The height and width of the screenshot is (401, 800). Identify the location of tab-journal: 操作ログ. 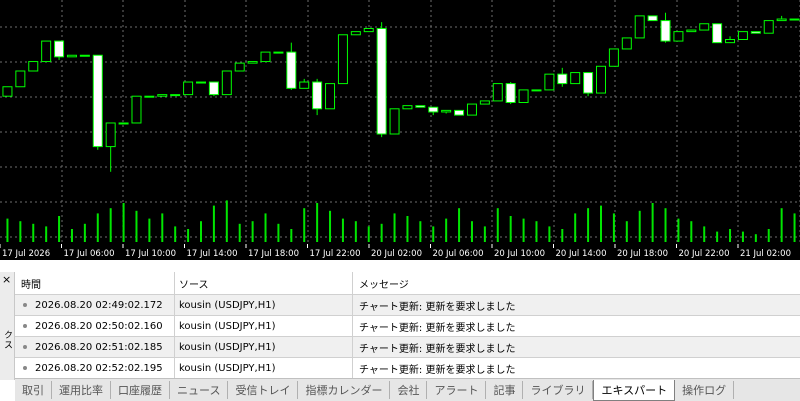
(705, 390).